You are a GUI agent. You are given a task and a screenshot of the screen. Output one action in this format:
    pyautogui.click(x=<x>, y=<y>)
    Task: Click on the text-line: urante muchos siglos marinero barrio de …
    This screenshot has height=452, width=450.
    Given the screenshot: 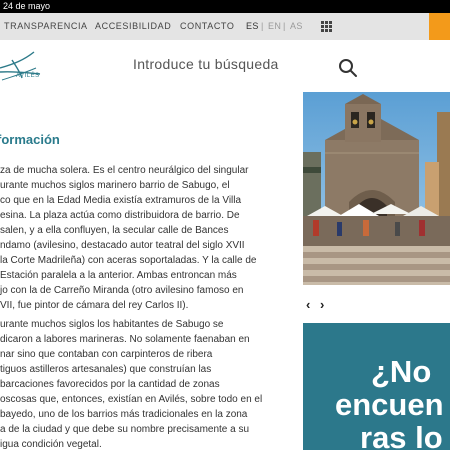 What is the action you would take?
    pyautogui.click(x=115, y=185)
    